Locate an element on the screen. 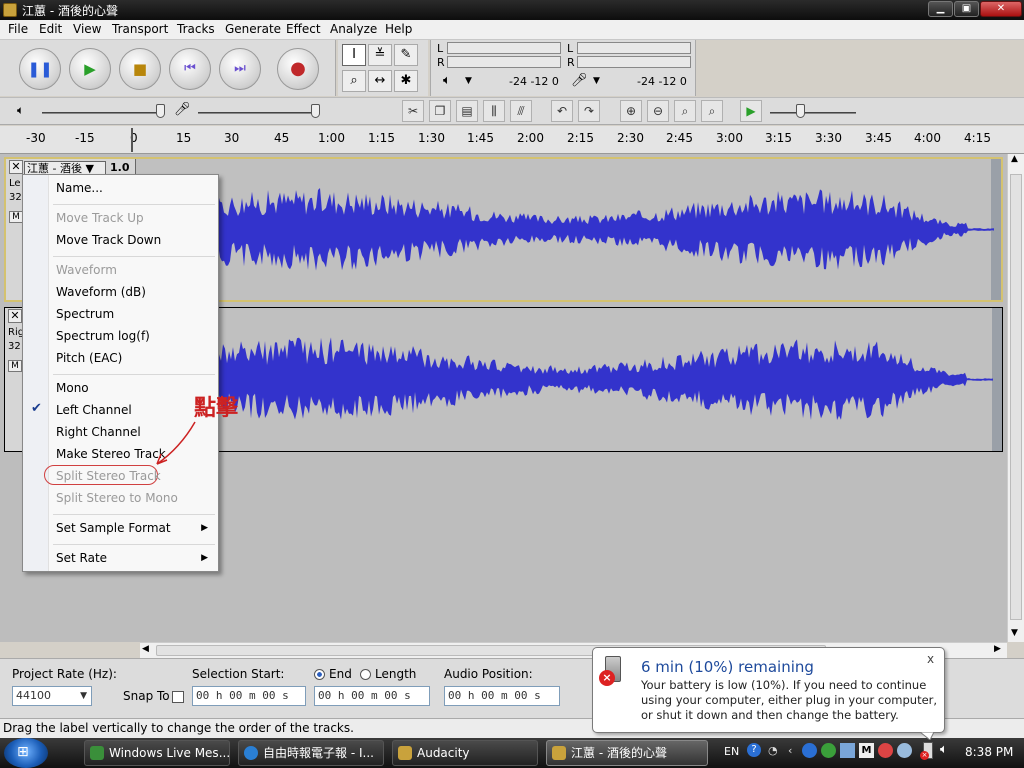 This screenshot has height=768, width=1024. menu-effect: Effect is located at coordinates (303, 29).